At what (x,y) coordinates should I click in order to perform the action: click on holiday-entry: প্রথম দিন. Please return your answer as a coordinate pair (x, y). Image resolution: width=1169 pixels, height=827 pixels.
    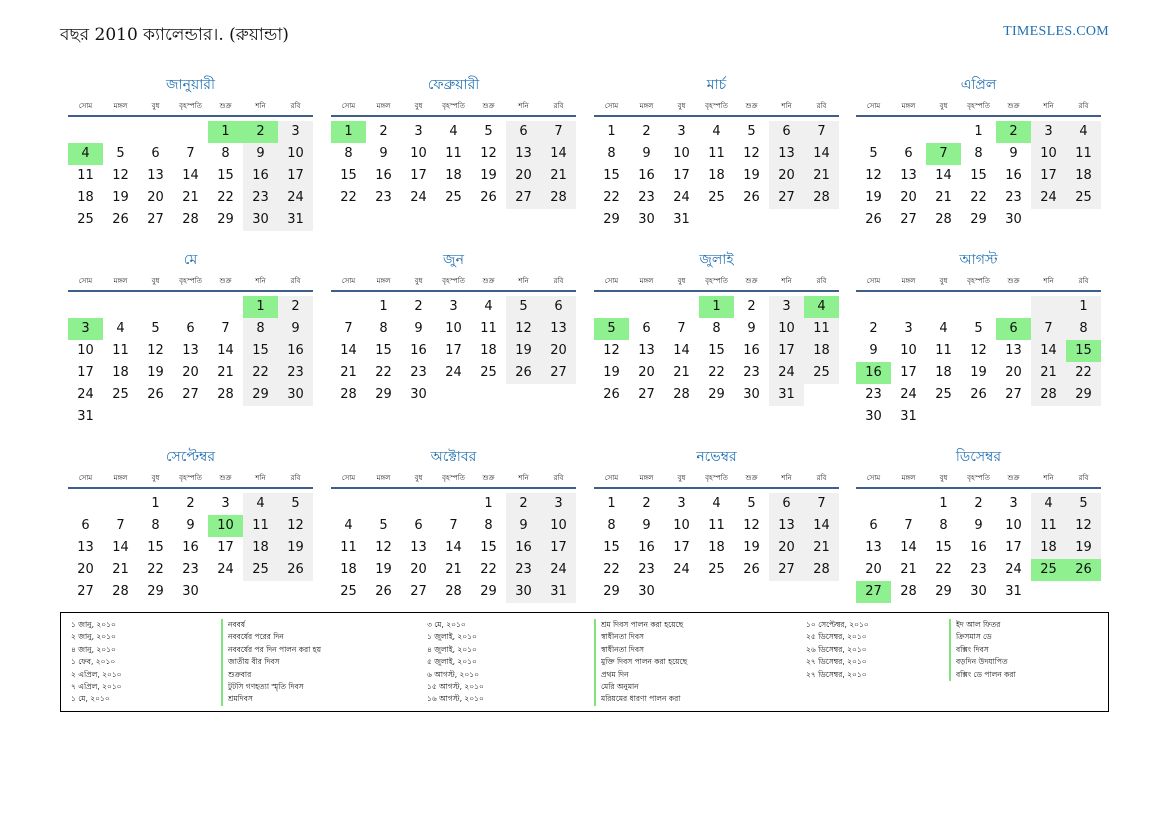
    Looking at the image, I should click on (615, 674).